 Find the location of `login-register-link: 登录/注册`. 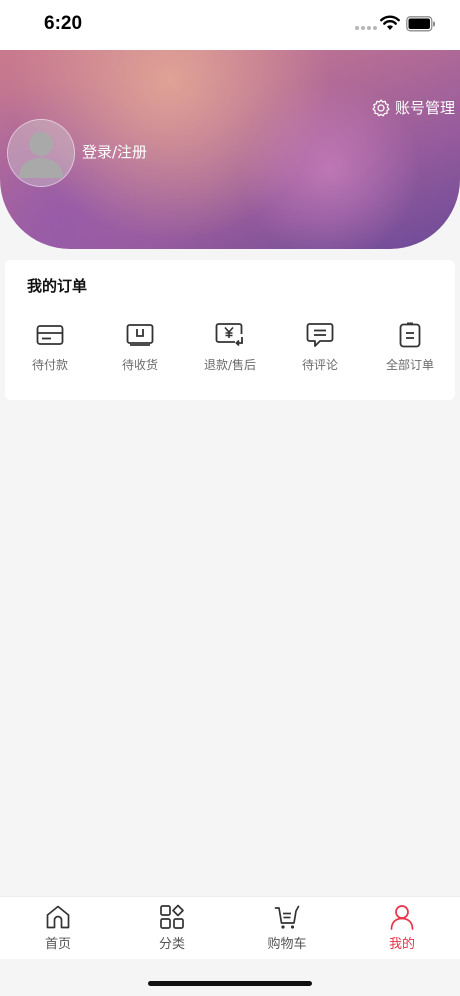

login-register-link: 登录/注册 is located at coordinates (114, 151).